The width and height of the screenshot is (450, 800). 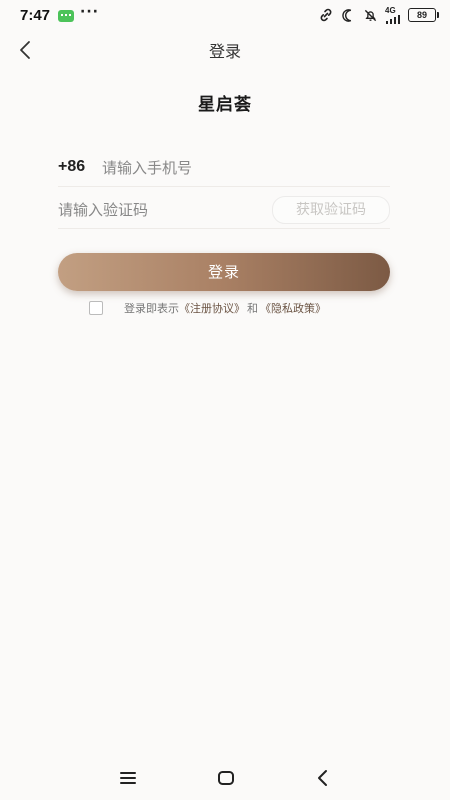 What do you see at coordinates (158, 210) in the screenshot?
I see `verification-code-input` at bounding box center [158, 210].